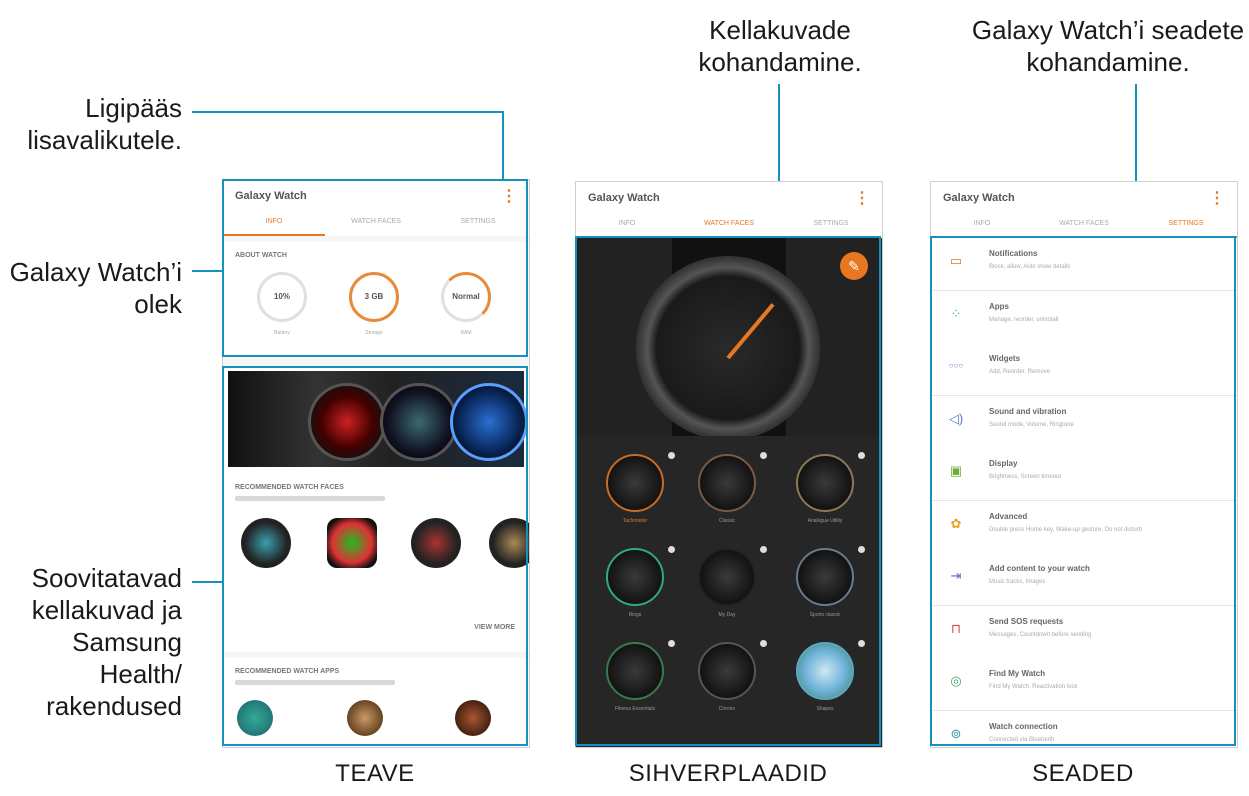 The width and height of the screenshot is (1249, 796). What do you see at coordinates (1084, 369) in the screenshot?
I see `settings-item: ○○○ Widgets Add, Reorder, Remove` at bounding box center [1084, 369].